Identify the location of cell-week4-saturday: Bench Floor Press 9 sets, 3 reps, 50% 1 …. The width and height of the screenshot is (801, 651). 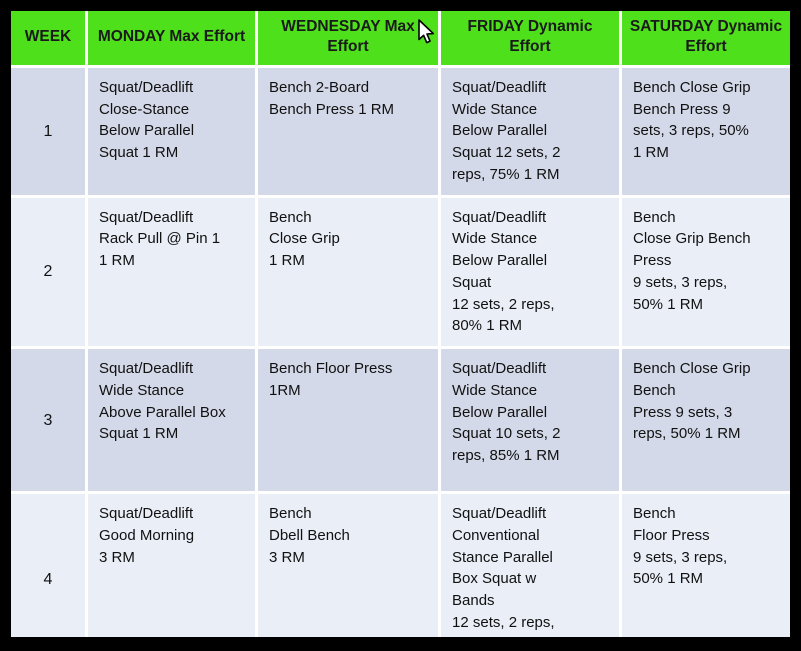
(706, 565).